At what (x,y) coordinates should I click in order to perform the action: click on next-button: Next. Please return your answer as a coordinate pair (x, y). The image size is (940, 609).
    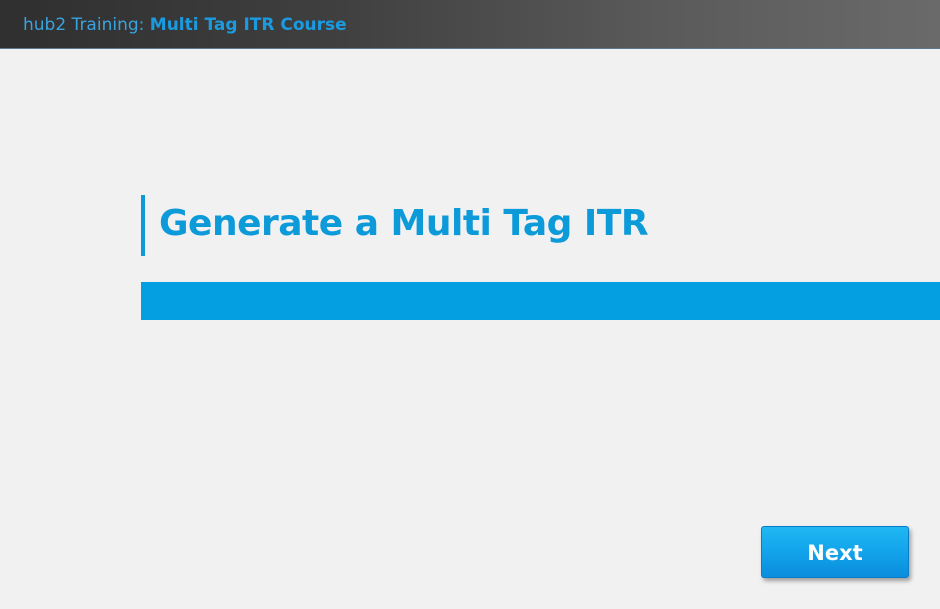
    Looking at the image, I should click on (835, 552).